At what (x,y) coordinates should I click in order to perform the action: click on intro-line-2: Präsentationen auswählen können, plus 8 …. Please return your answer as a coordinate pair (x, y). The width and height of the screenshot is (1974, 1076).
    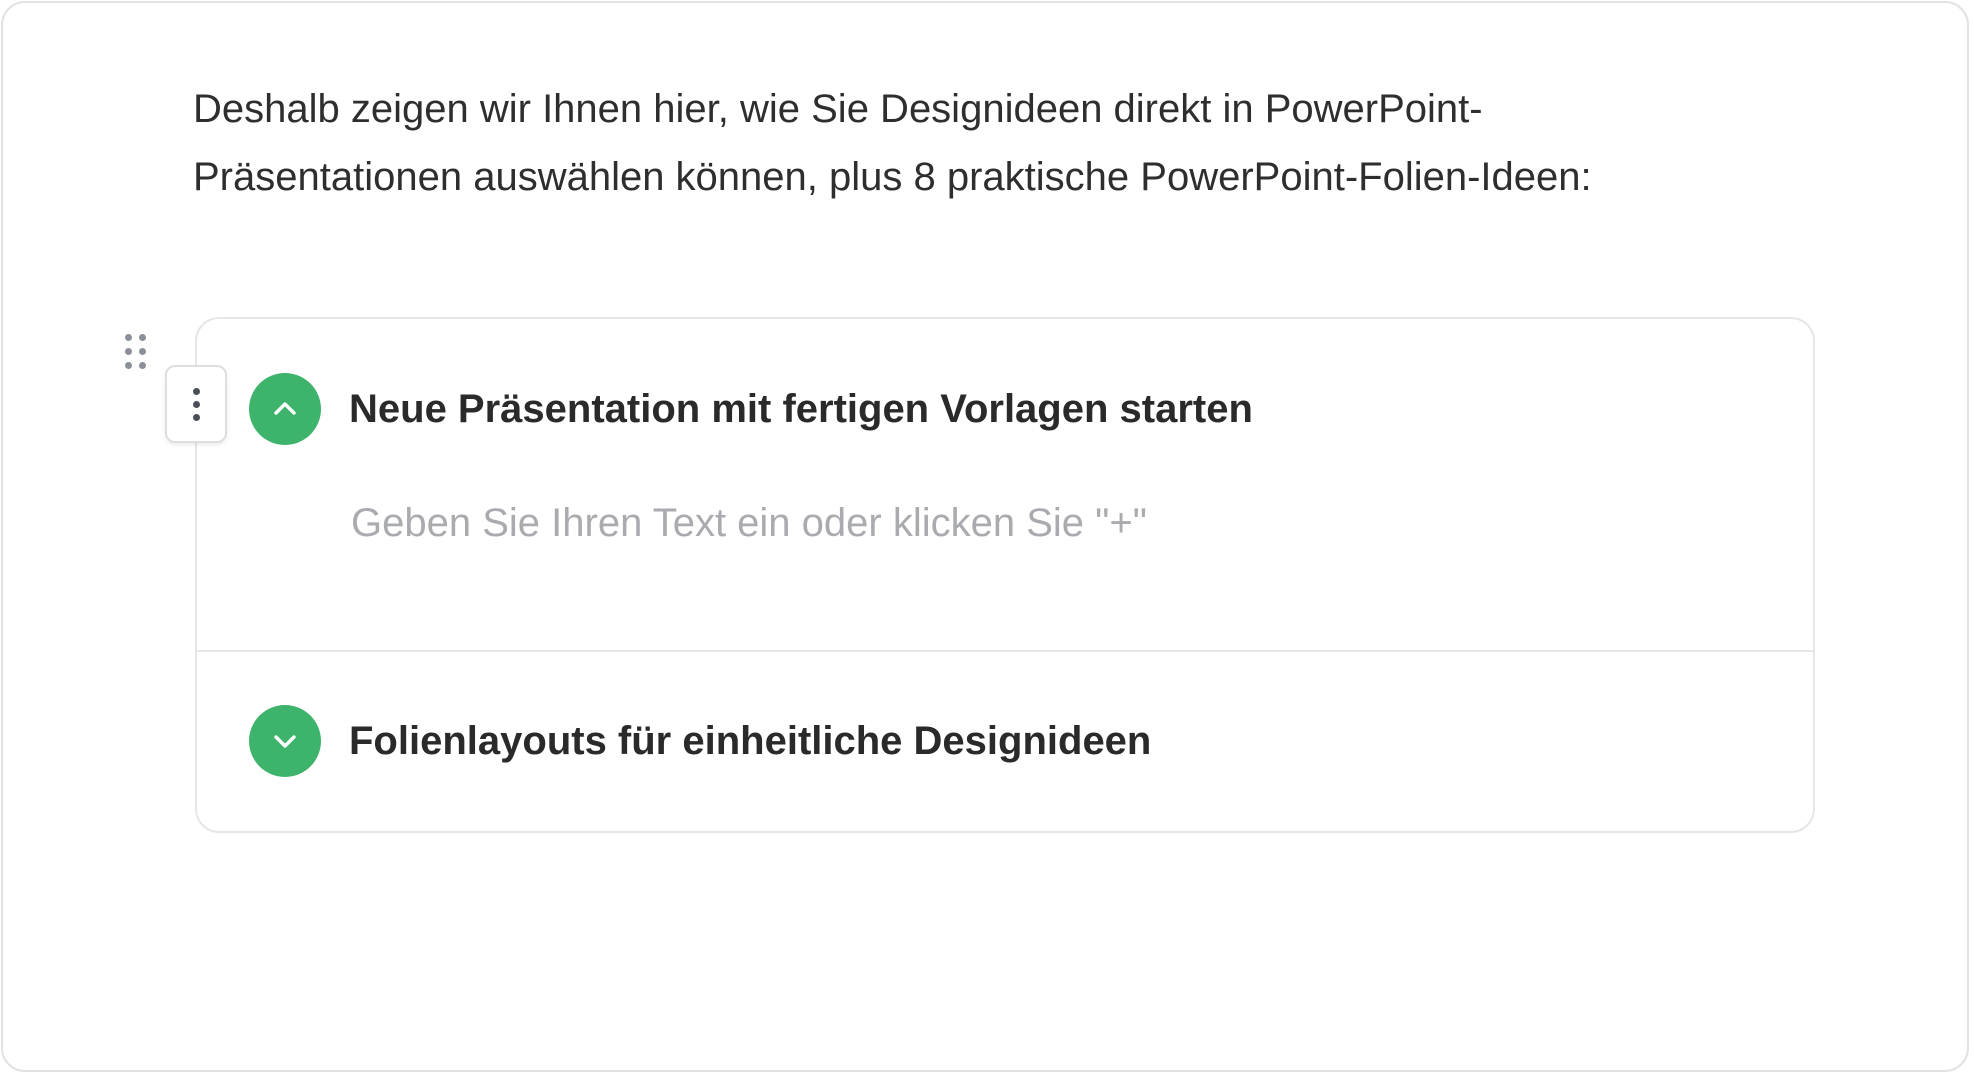
    Looking at the image, I should click on (892, 177).